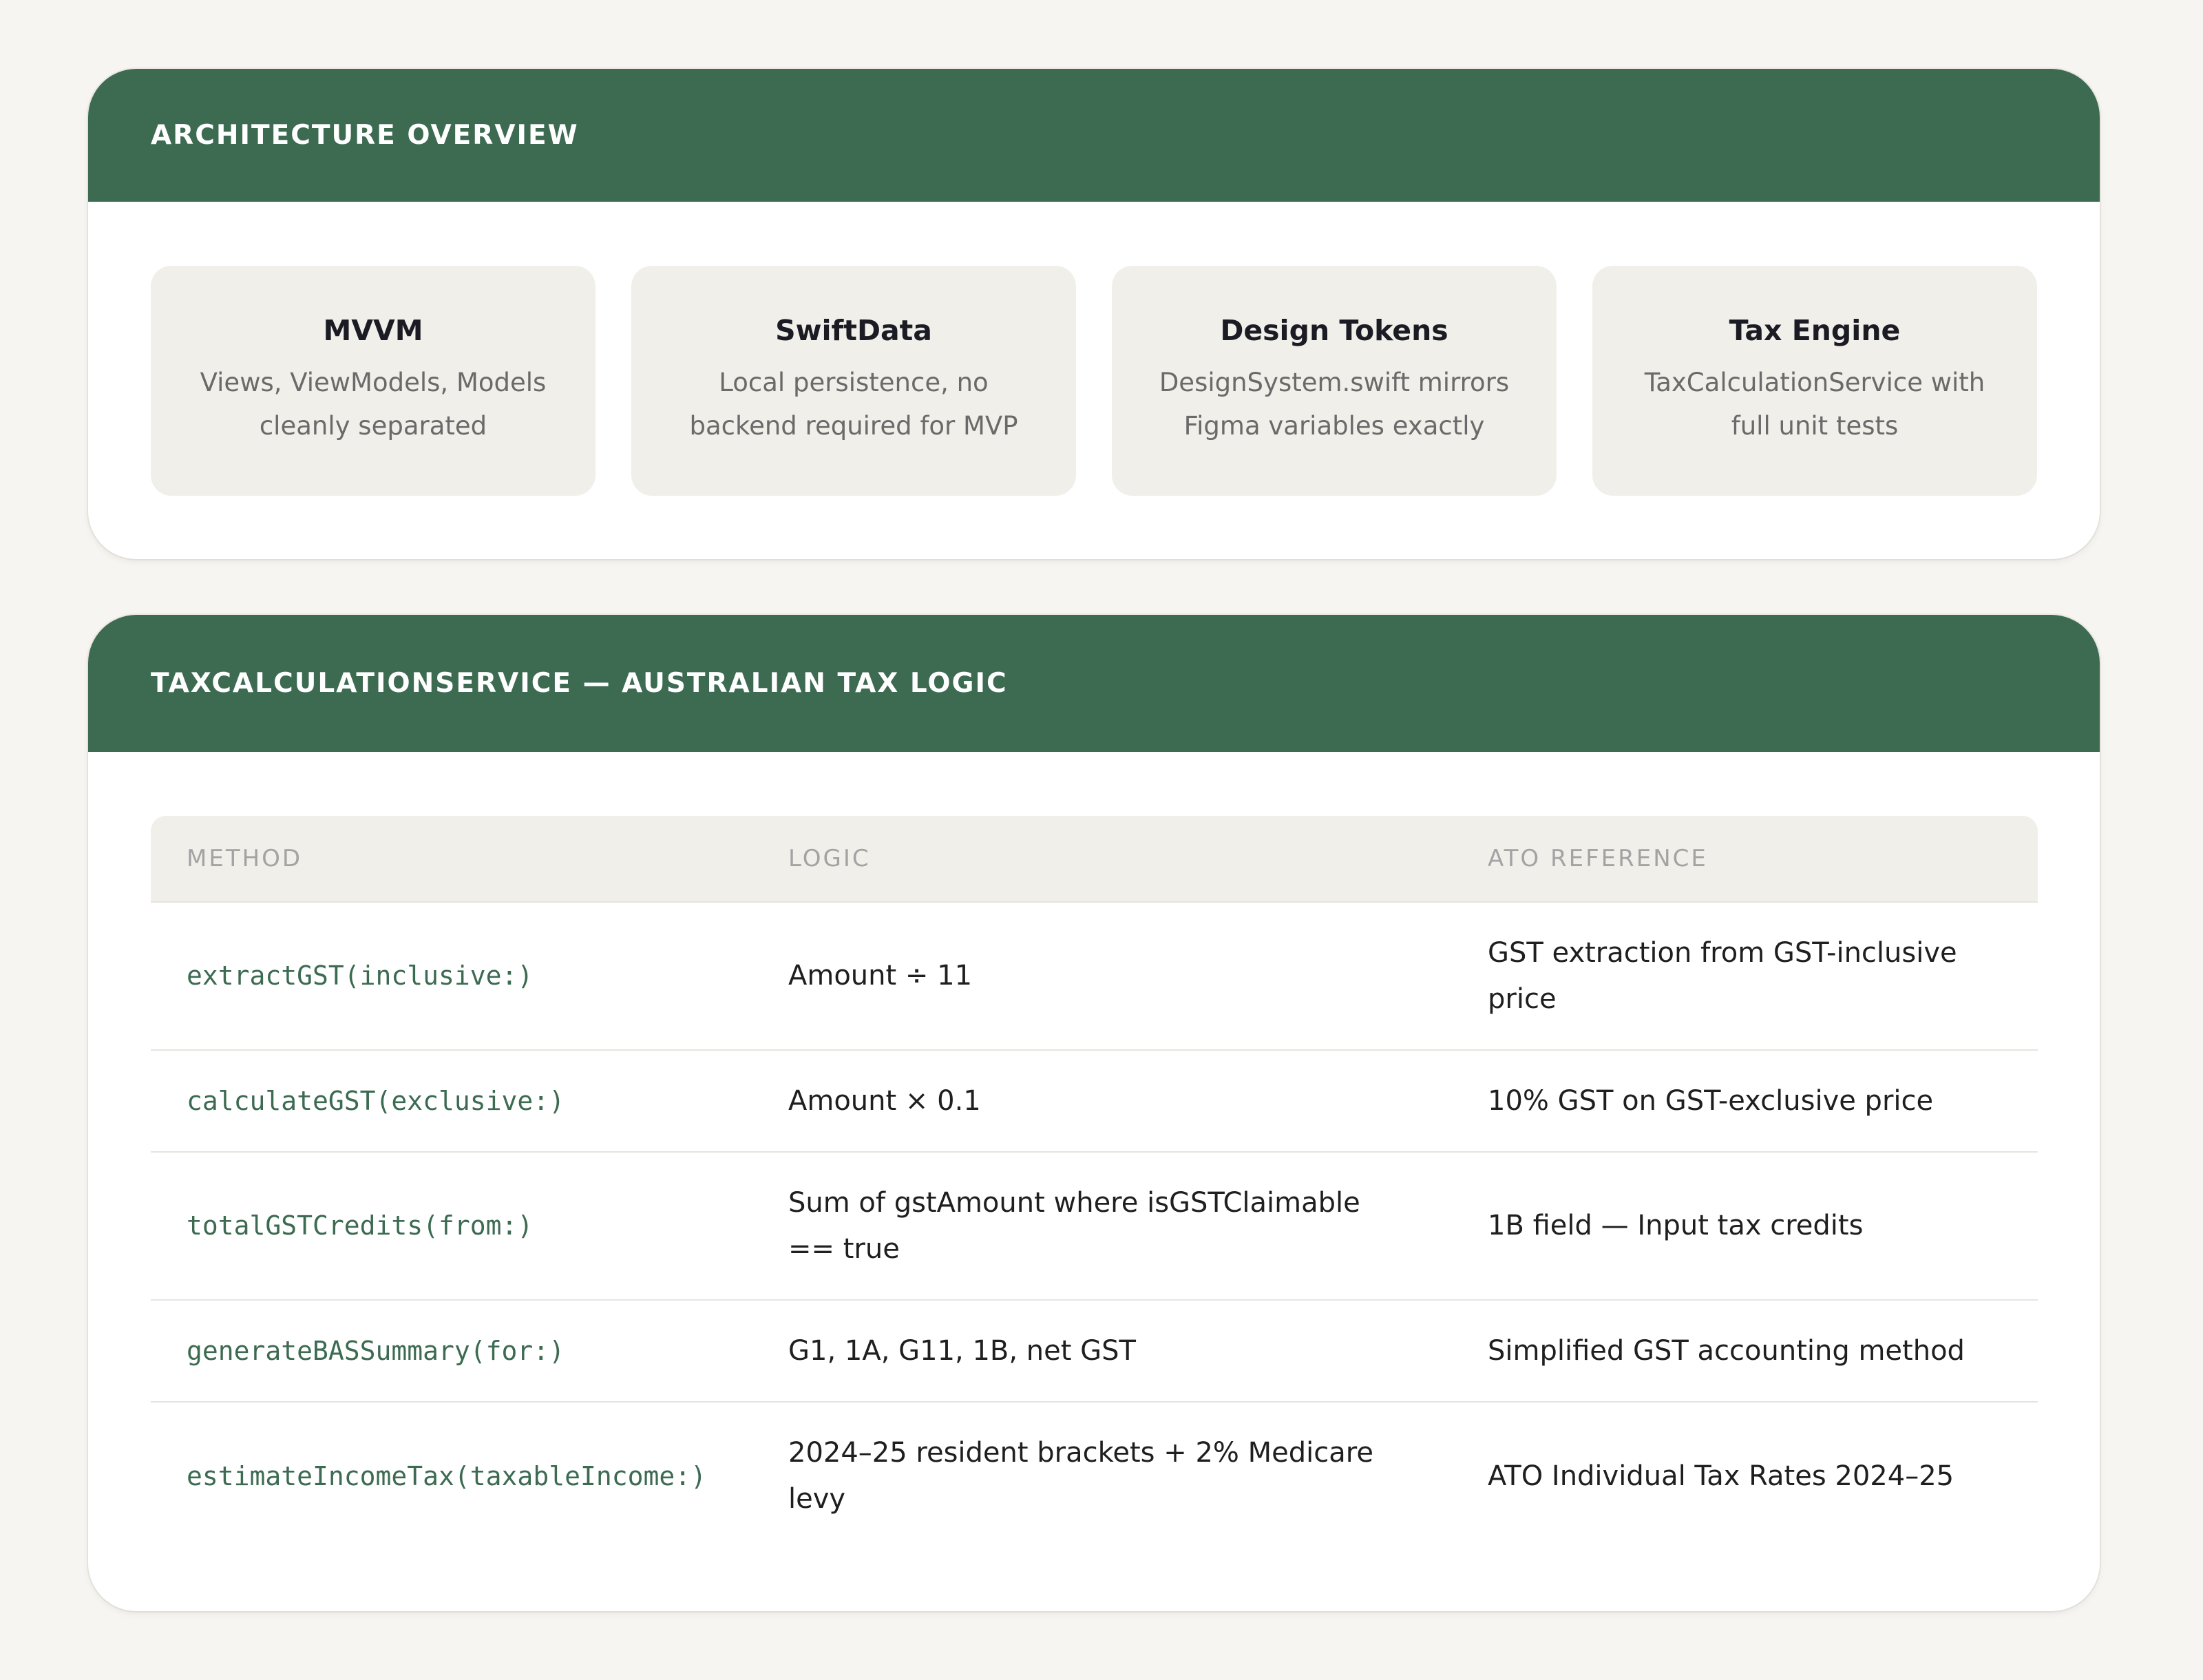 The height and width of the screenshot is (1680, 2203). What do you see at coordinates (1815, 330) in the screenshot?
I see `tile-title: Tax Engine` at bounding box center [1815, 330].